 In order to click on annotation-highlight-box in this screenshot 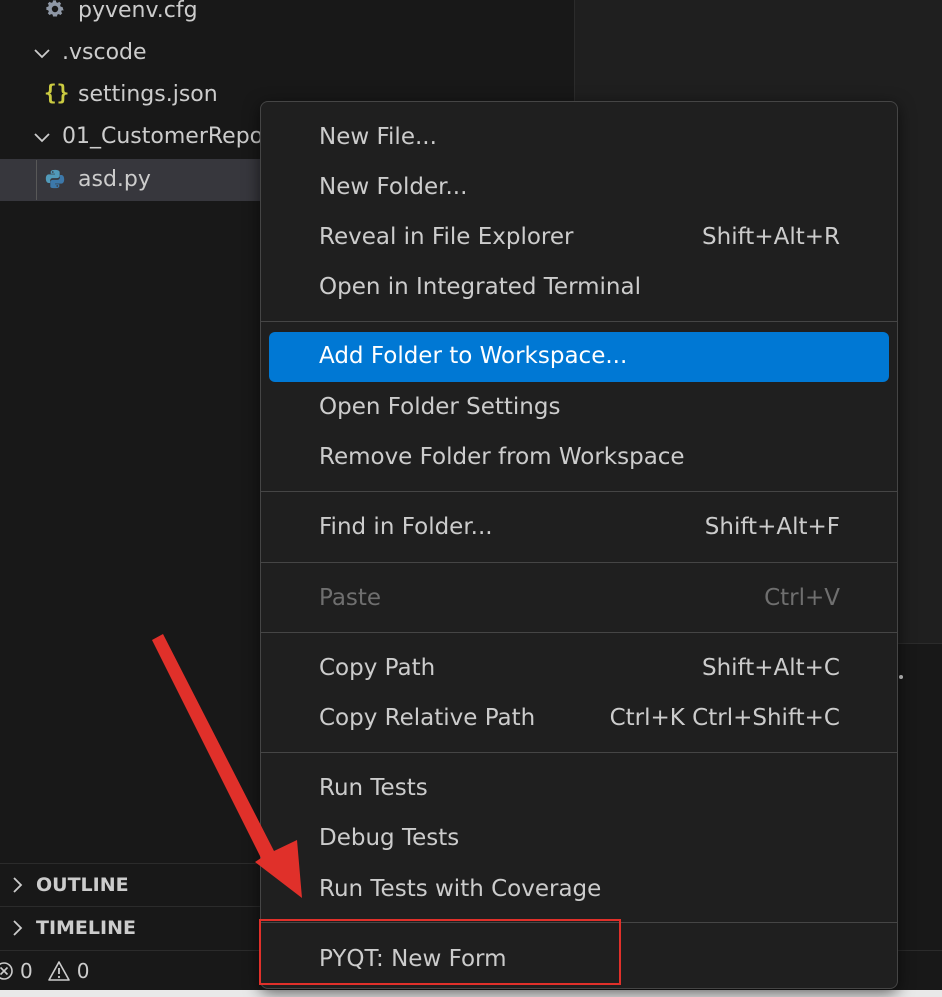, I will do `click(440, 952)`.